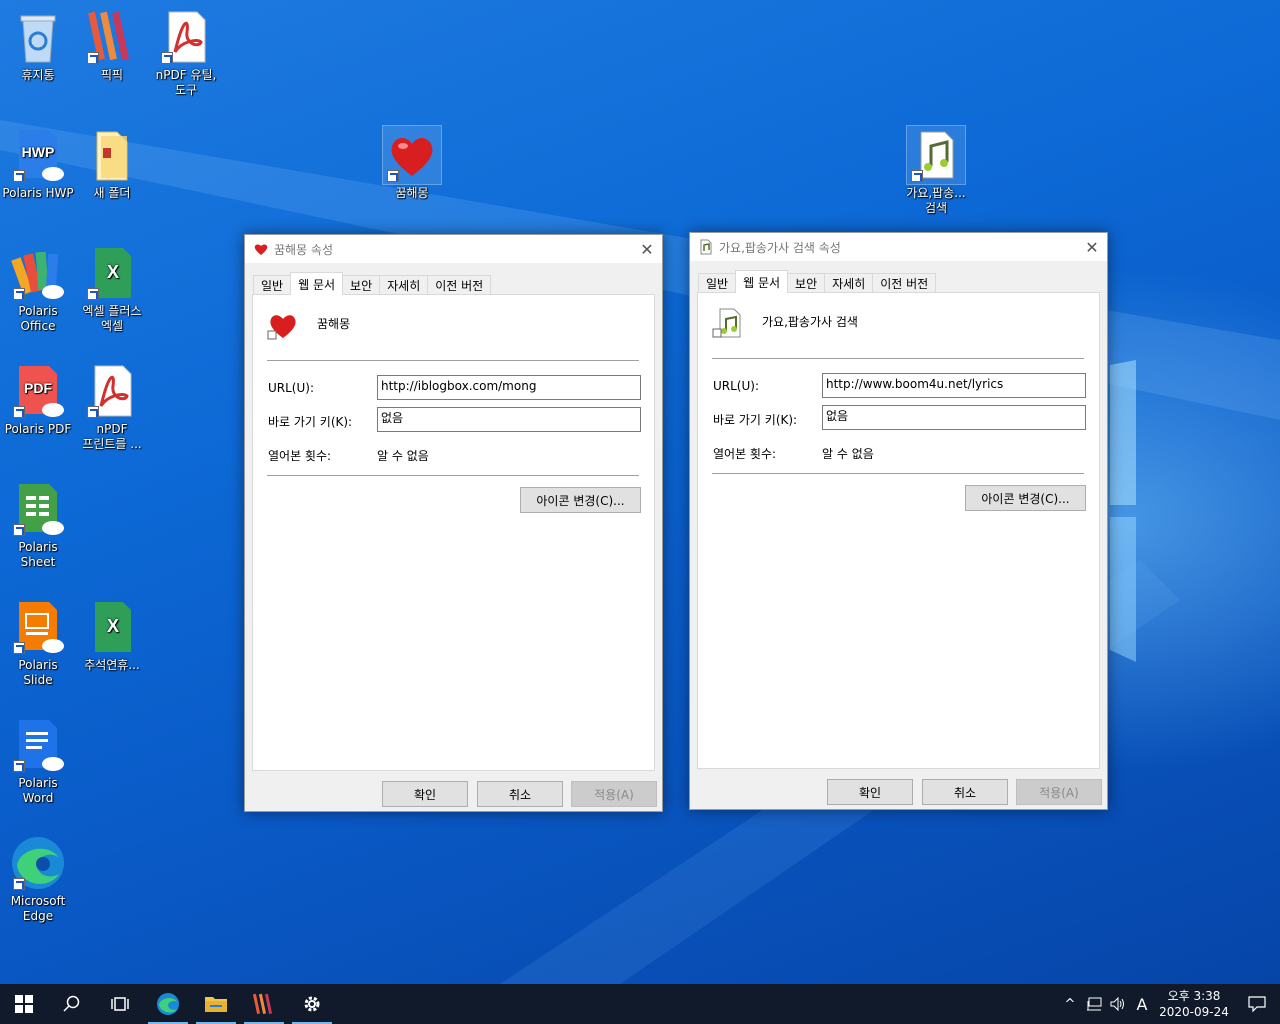 The height and width of the screenshot is (1024, 1280). What do you see at coordinates (1142, 1004) in the screenshot?
I see `input-method-indicator: A` at bounding box center [1142, 1004].